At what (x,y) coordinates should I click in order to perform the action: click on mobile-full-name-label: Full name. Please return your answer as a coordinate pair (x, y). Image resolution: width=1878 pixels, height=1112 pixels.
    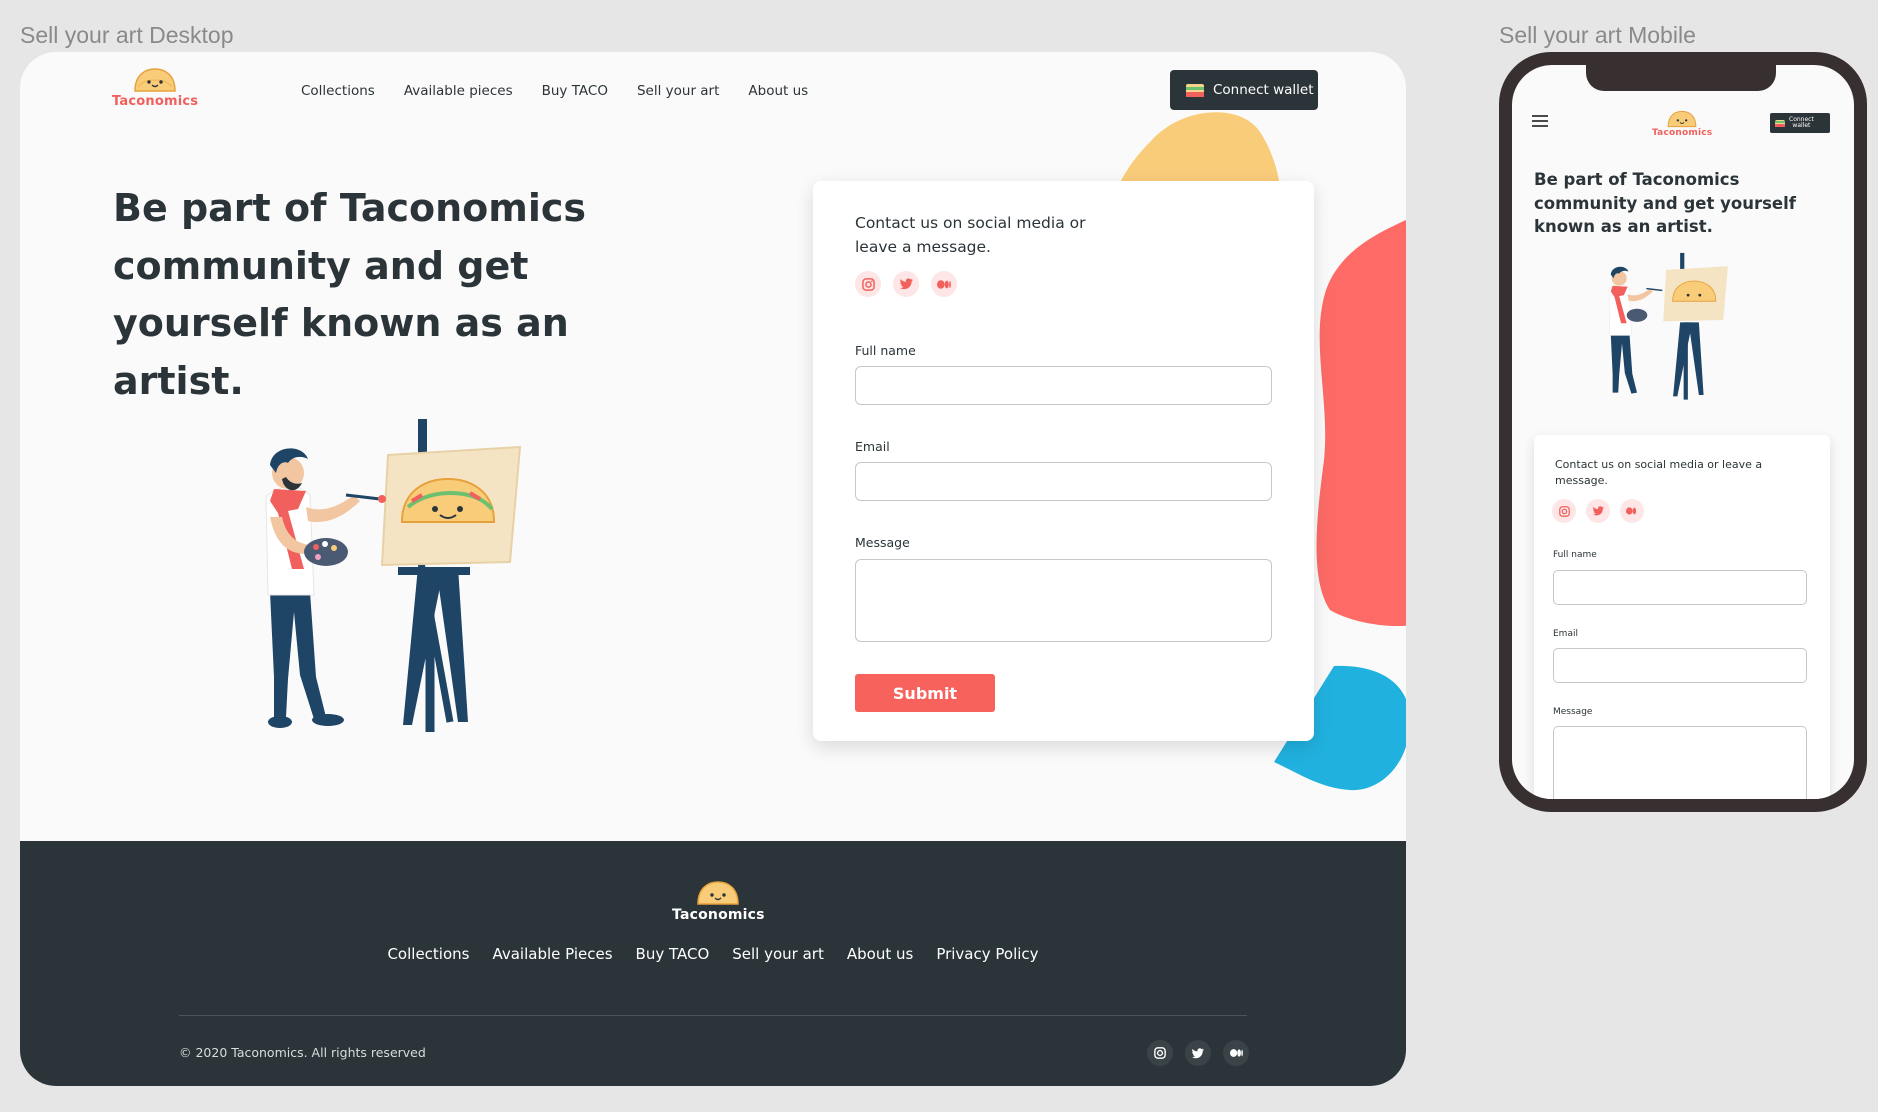
    Looking at the image, I should click on (1575, 555).